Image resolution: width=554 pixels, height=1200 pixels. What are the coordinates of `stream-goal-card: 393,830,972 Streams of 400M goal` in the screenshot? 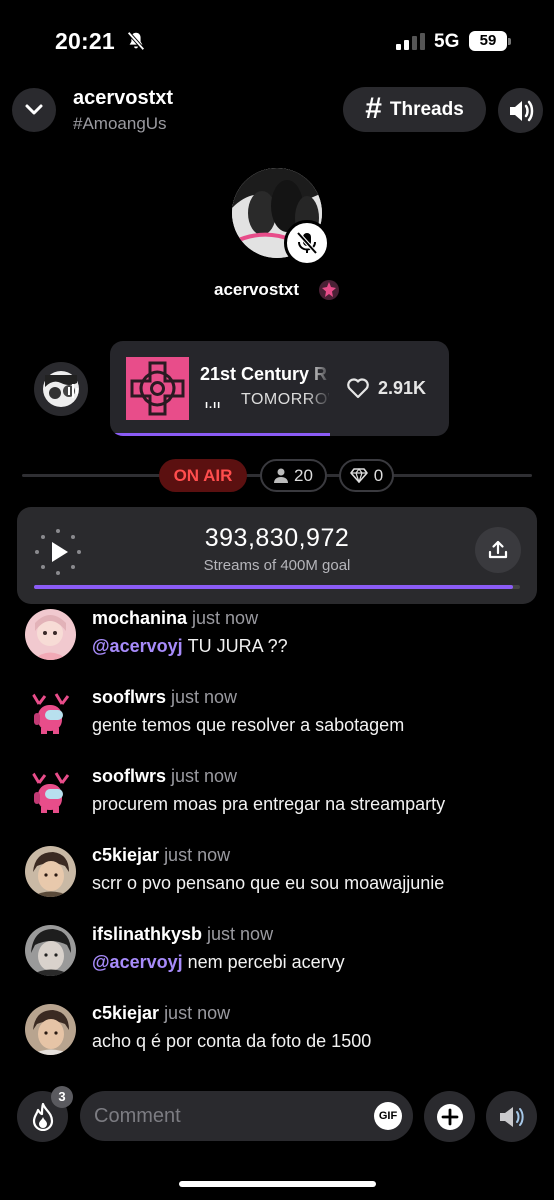 It's located at (277, 555).